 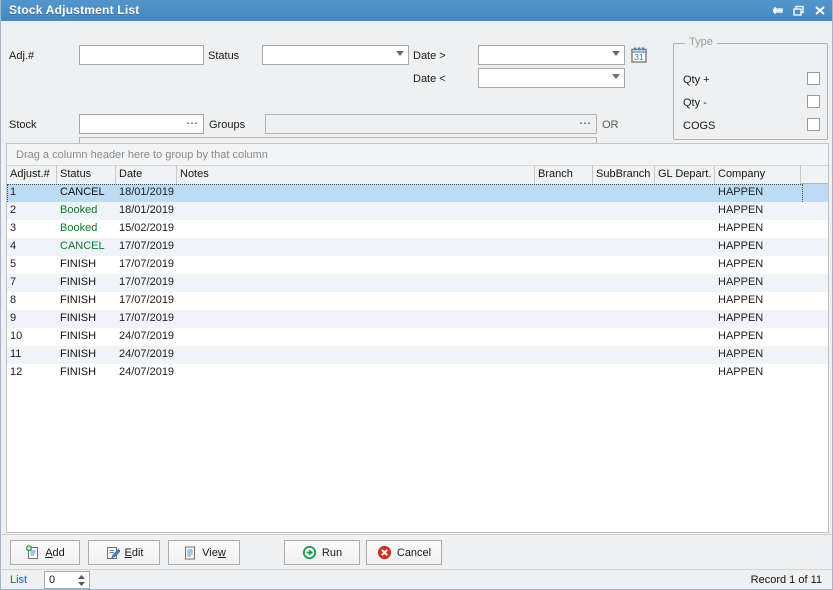 What do you see at coordinates (13, 192) in the screenshot?
I see `cell-adjust: 1` at bounding box center [13, 192].